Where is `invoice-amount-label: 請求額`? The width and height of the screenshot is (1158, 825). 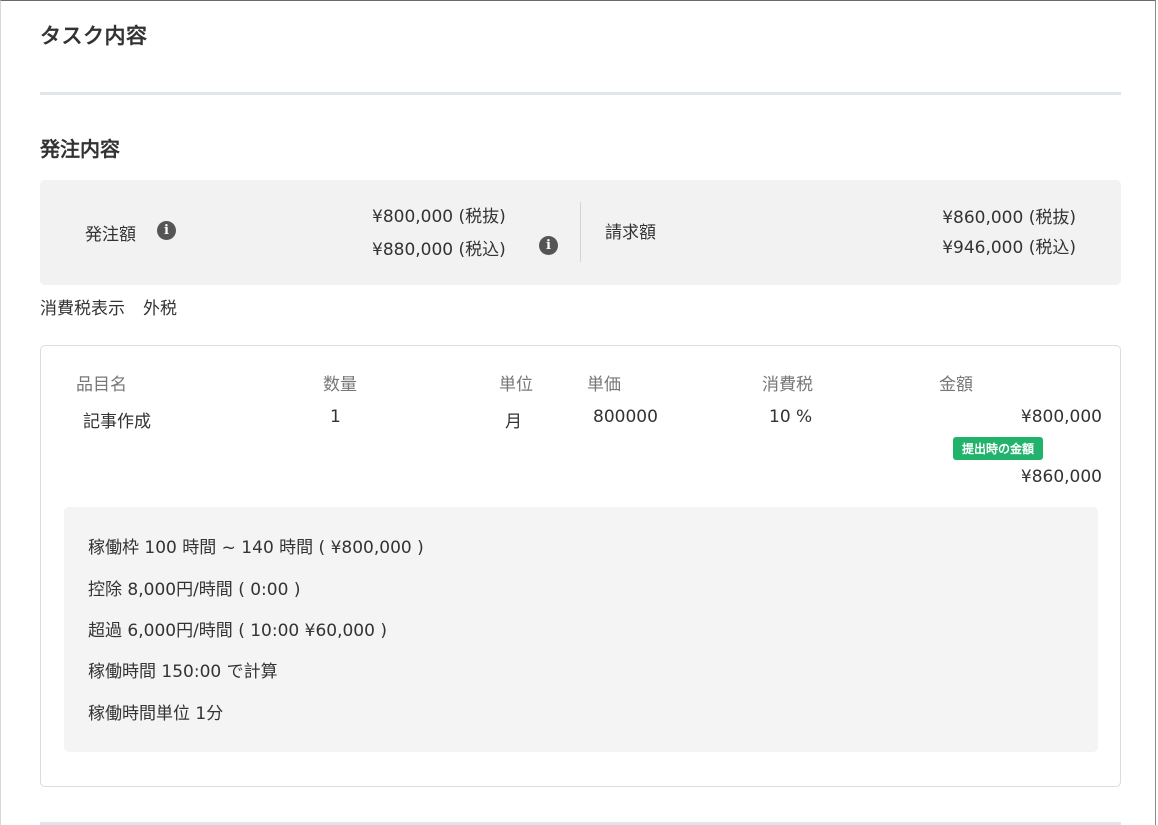 invoice-amount-label: 請求額 is located at coordinates (630, 233).